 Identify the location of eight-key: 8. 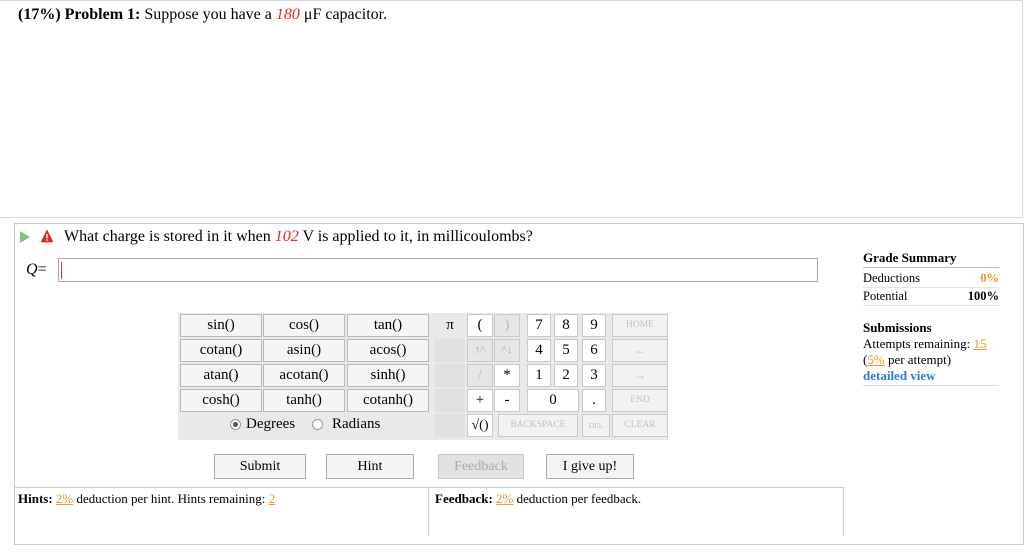
(566, 325).